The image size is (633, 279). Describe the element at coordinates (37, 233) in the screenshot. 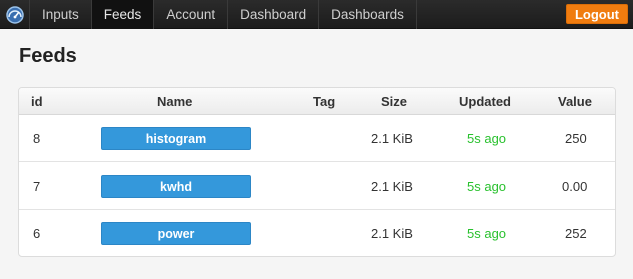

I see `feed-id: 6` at that location.